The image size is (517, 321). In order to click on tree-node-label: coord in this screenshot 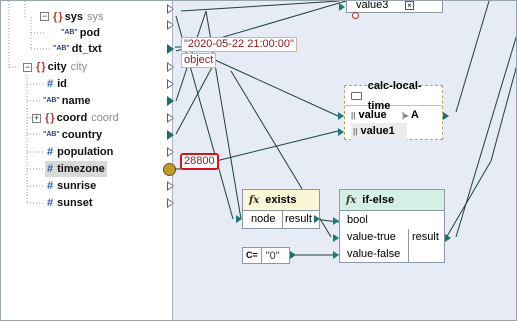, I will do `click(72, 118)`.